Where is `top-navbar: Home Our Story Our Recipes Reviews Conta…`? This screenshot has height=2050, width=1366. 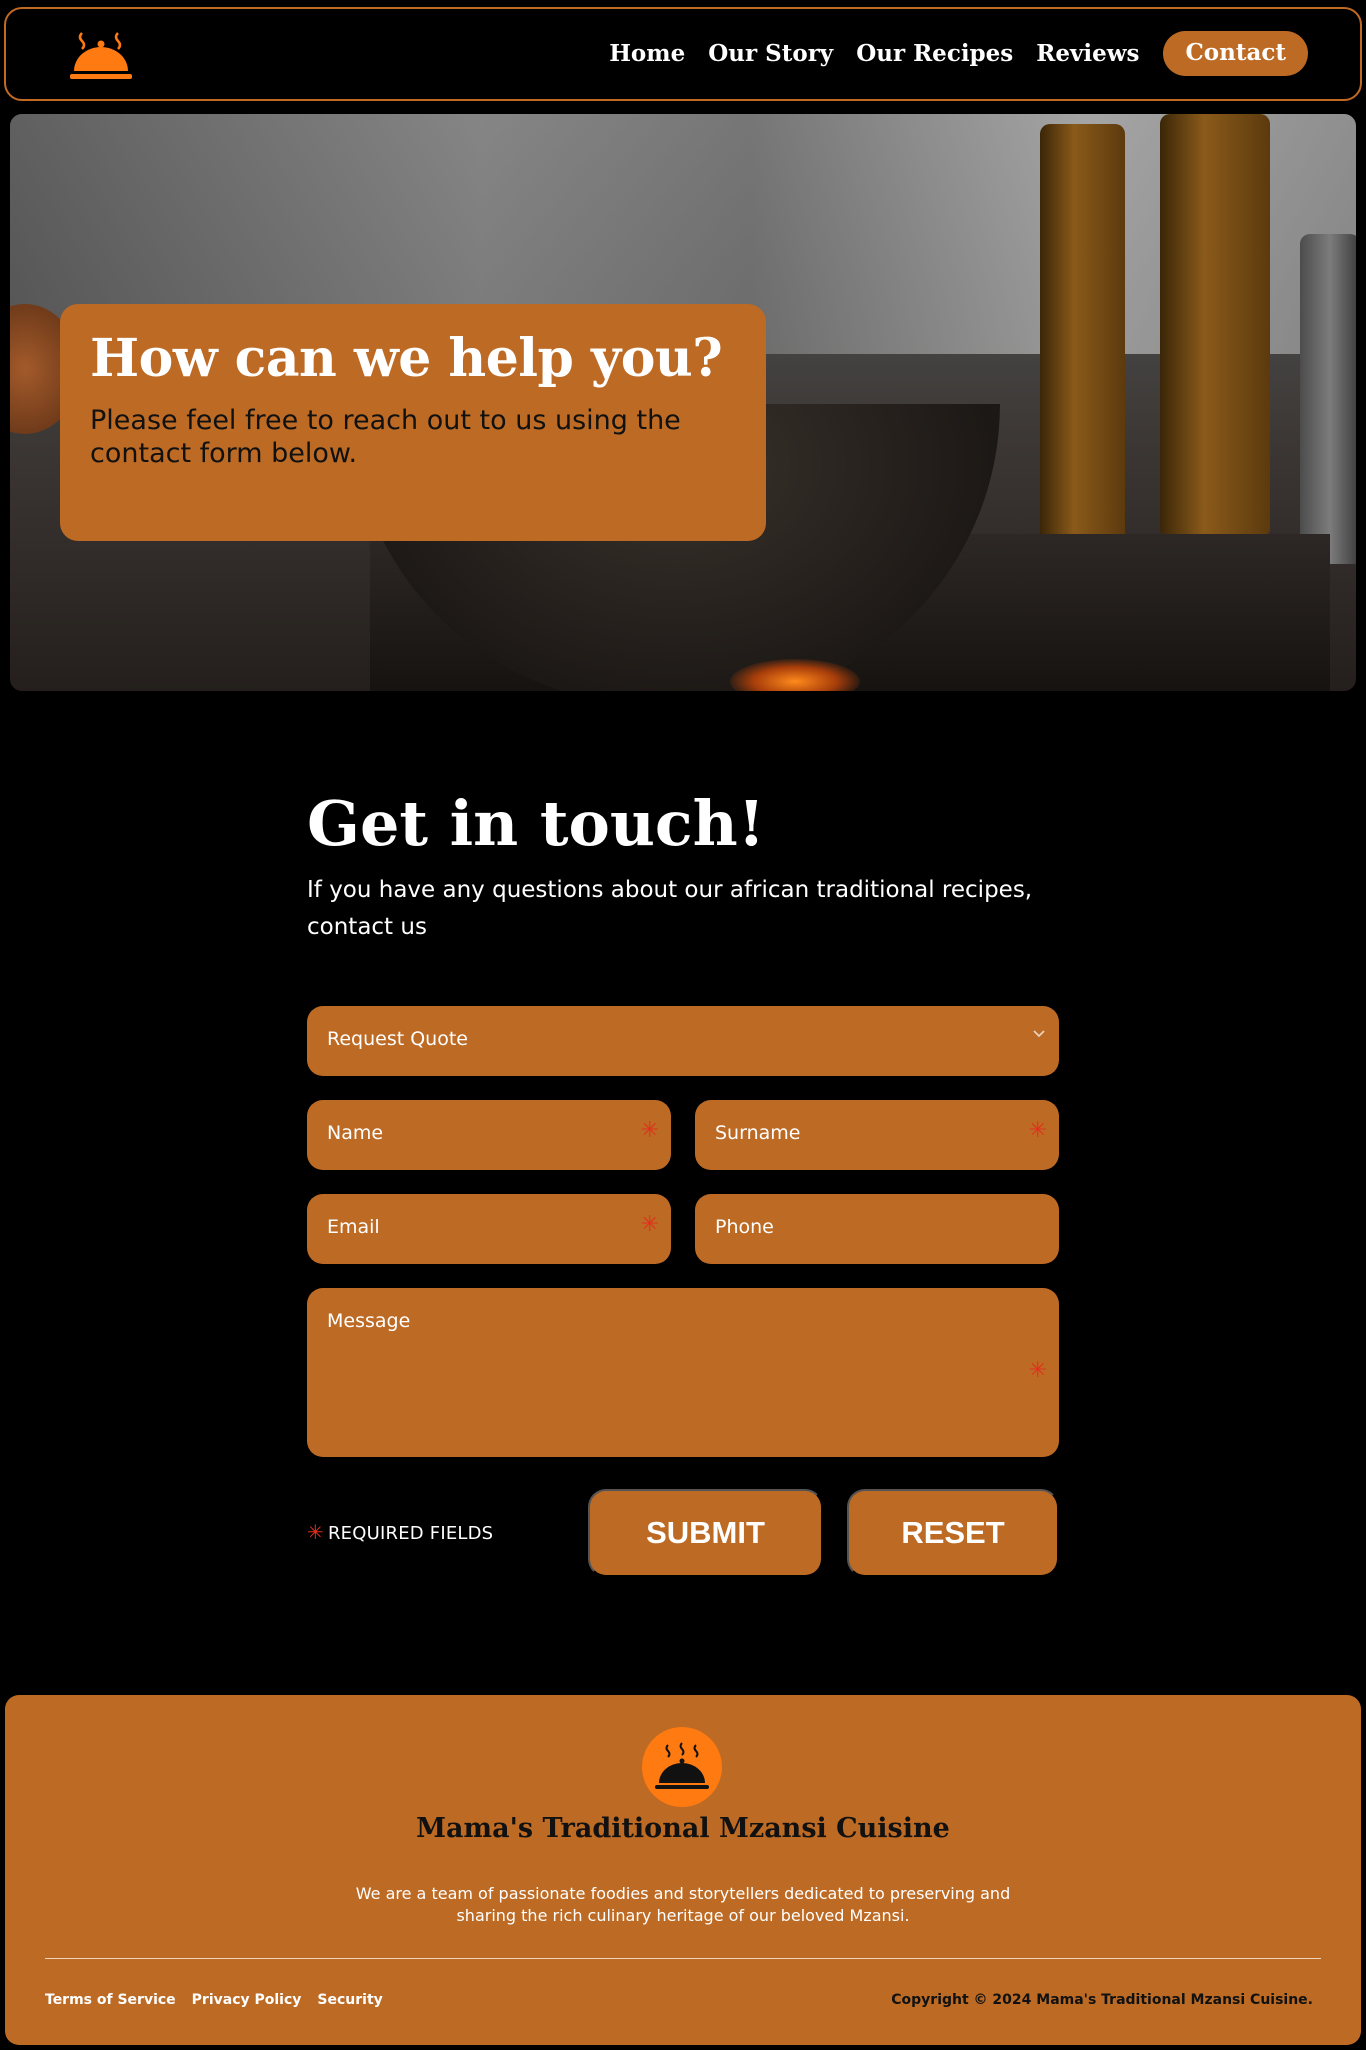 top-navbar: Home Our Story Our Recipes Reviews Conta… is located at coordinates (683, 54).